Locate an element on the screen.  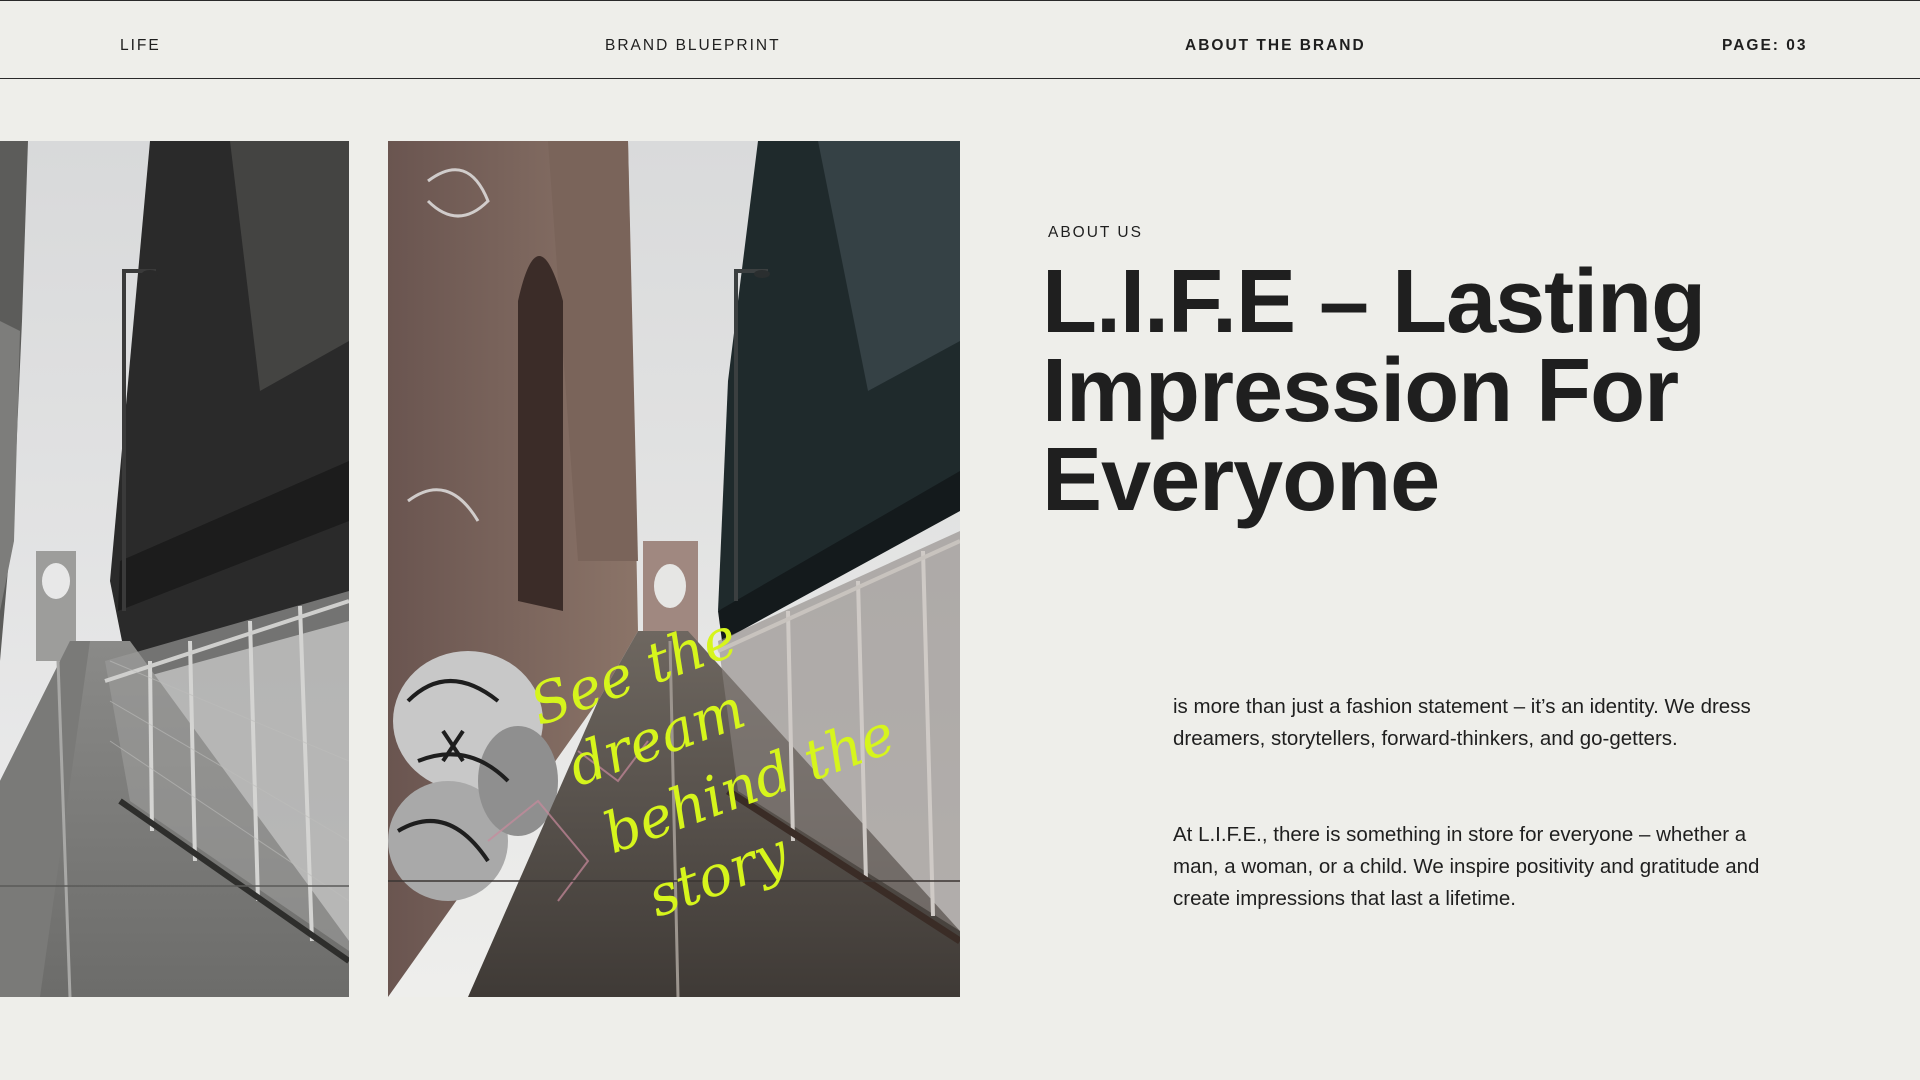
header-document-title: BRAND BLUEPRINT is located at coordinates (693, 45).